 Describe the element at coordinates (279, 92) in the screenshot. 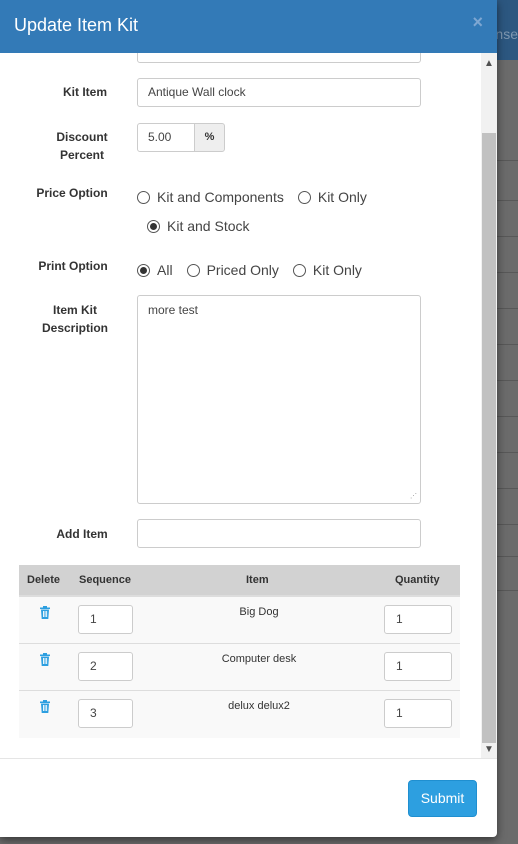

I see `kit-item-input: Antique Wall clock` at that location.